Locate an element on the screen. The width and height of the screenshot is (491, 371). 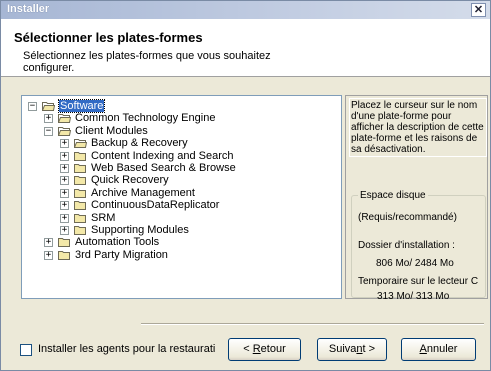
back-prefix: < is located at coordinates (248, 349).